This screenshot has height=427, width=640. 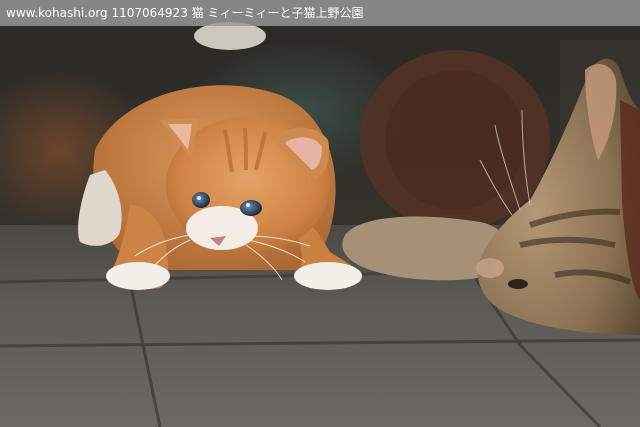 What do you see at coordinates (328, 276) in the screenshot?
I see `kitten-paw-right` at bounding box center [328, 276].